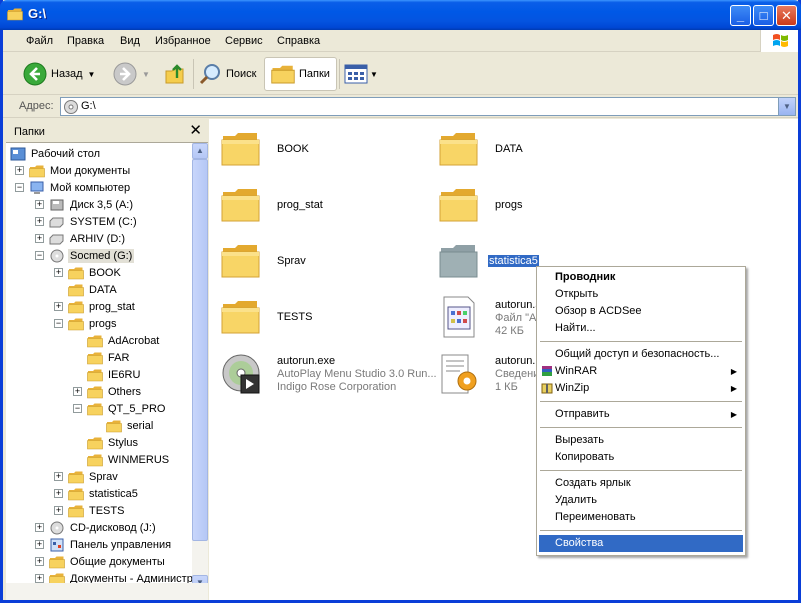 The image size is (801, 603). Describe the element at coordinates (108, 391) in the screenshot. I see `tree-item-others: + Others` at that location.